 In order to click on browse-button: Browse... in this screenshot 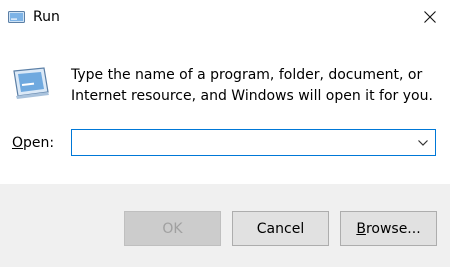, I will do `click(388, 228)`.